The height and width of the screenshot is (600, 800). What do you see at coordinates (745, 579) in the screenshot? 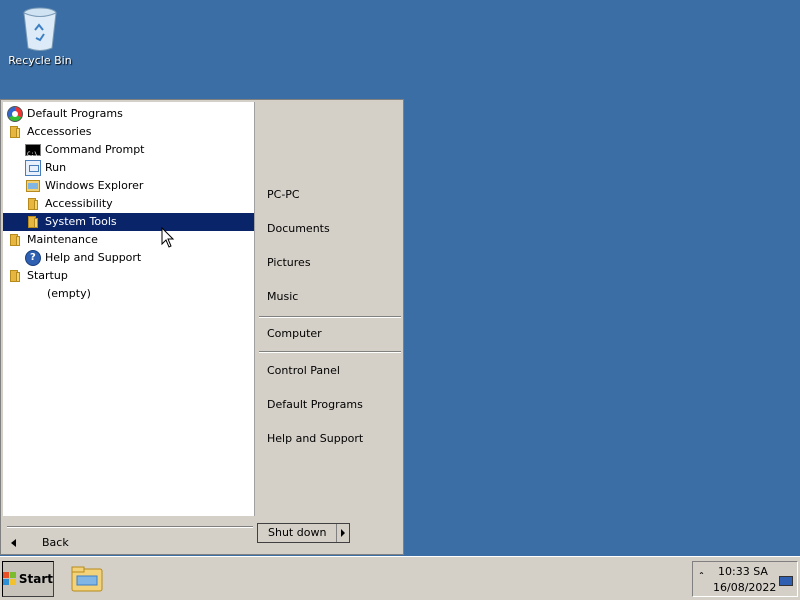
I see `notification-area: ˆ 10:33 SA 16/08/2022` at bounding box center [745, 579].